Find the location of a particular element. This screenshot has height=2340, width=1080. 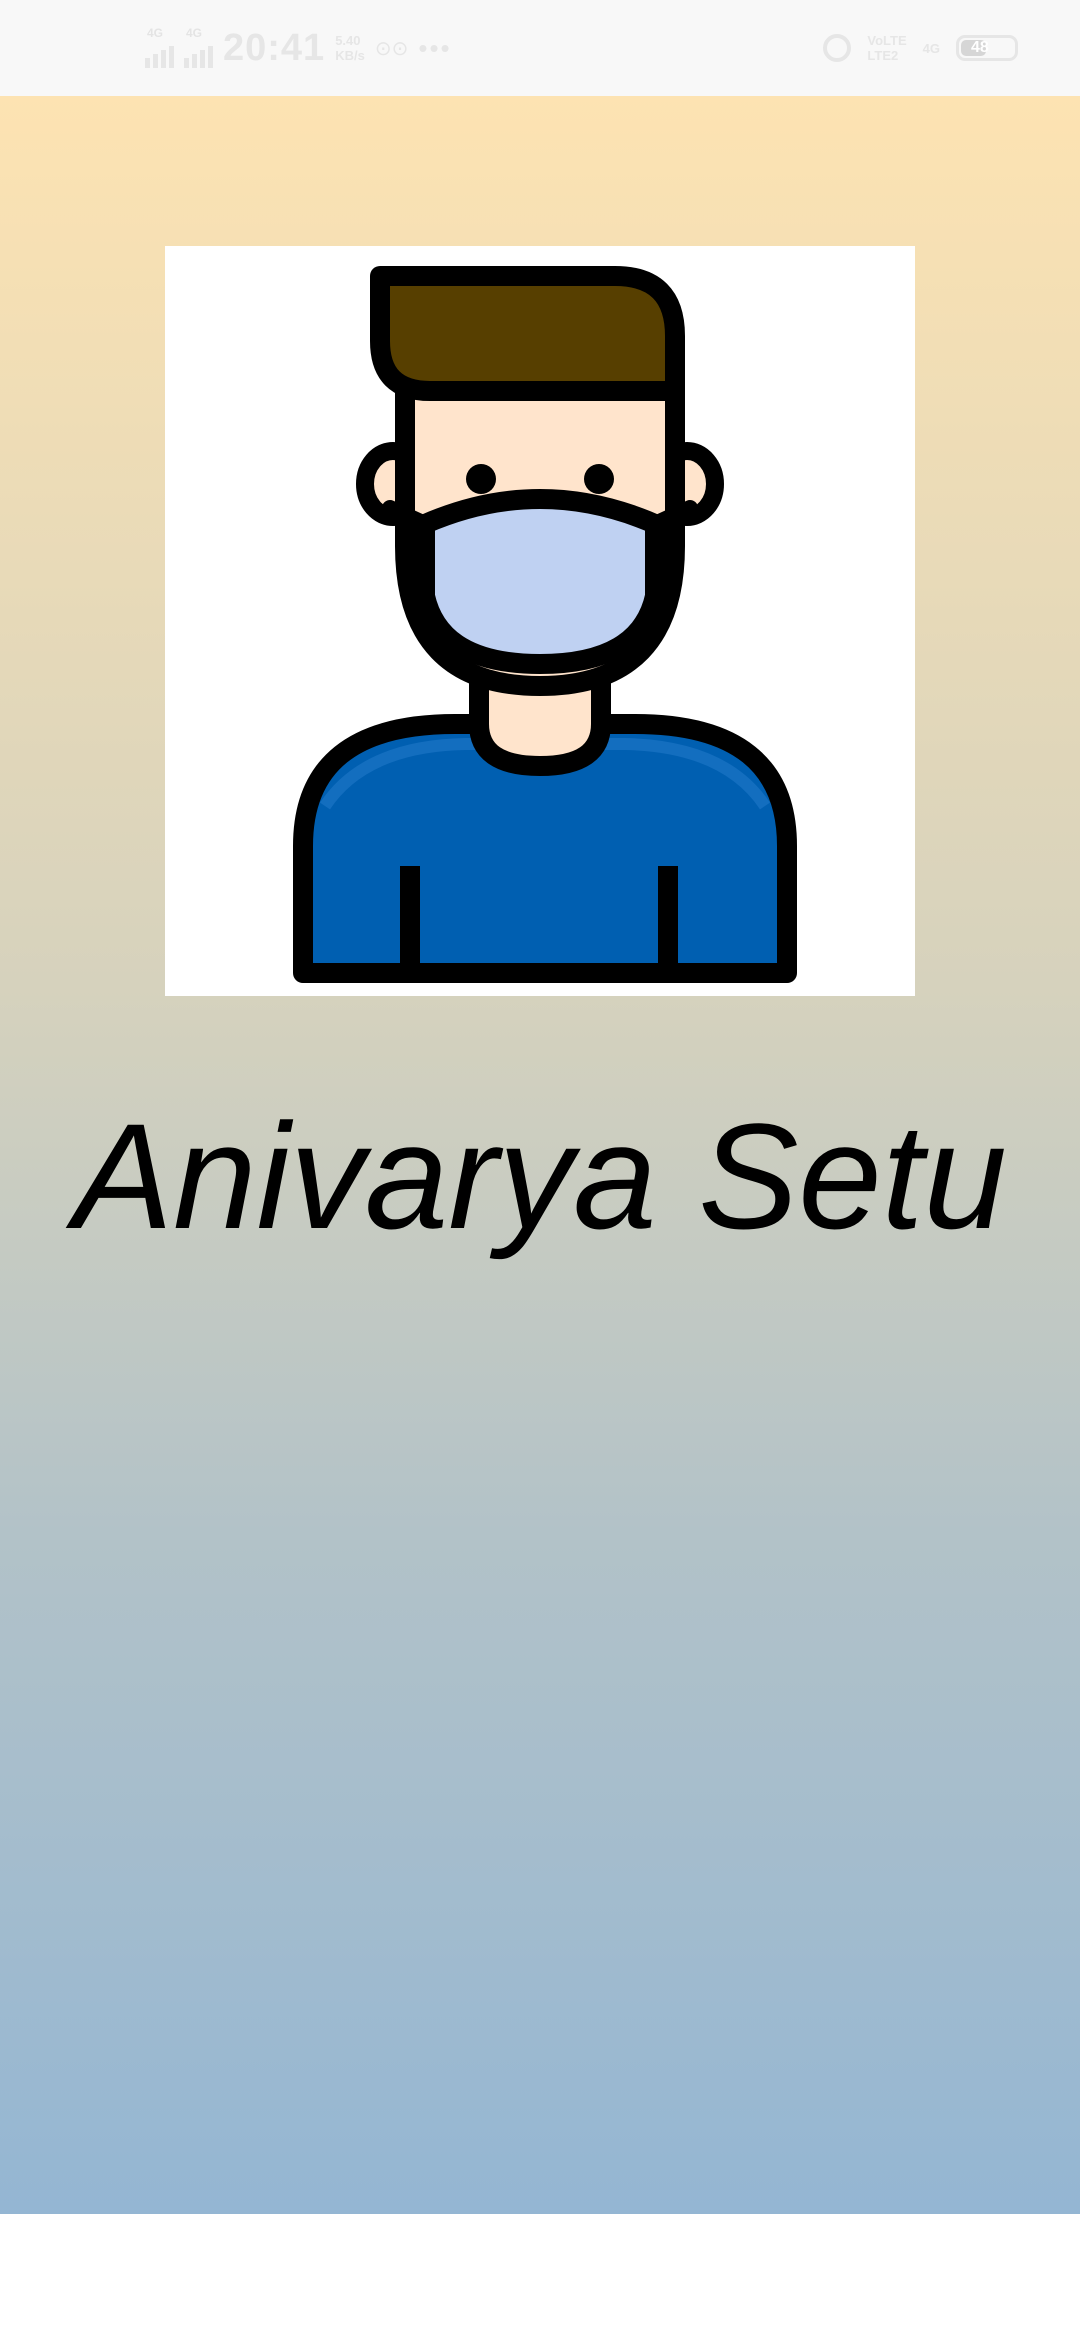

status-bar-left: 4G 4G 20:41 5.40 KB/s ⊙⊙ ••• is located at coordinates (298, 48).